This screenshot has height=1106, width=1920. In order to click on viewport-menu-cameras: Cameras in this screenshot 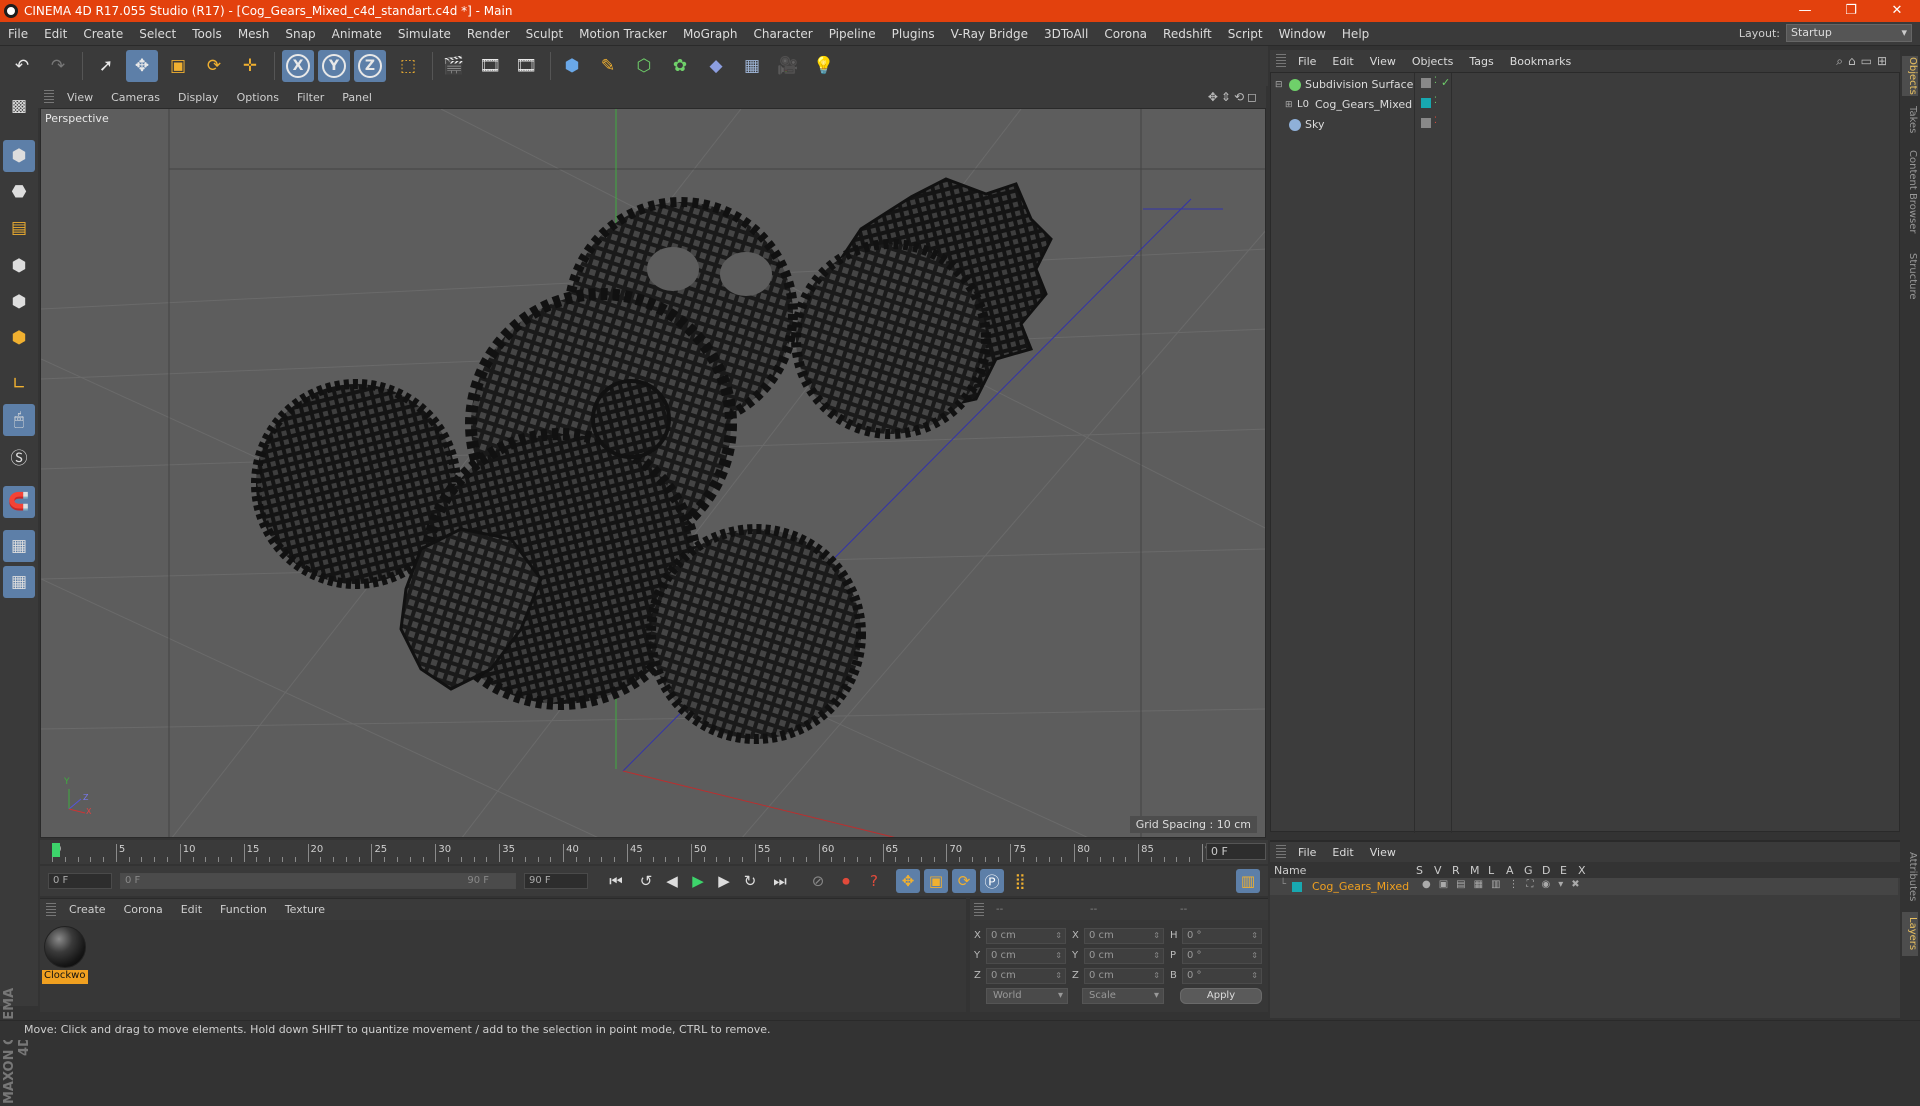, I will do `click(135, 97)`.